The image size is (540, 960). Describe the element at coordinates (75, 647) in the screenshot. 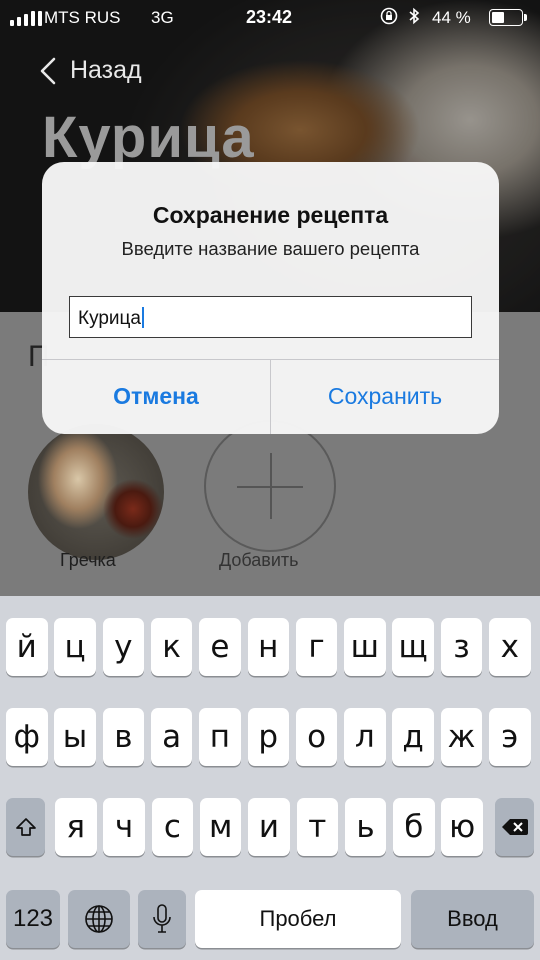

I see `key-letter: ц` at that location.